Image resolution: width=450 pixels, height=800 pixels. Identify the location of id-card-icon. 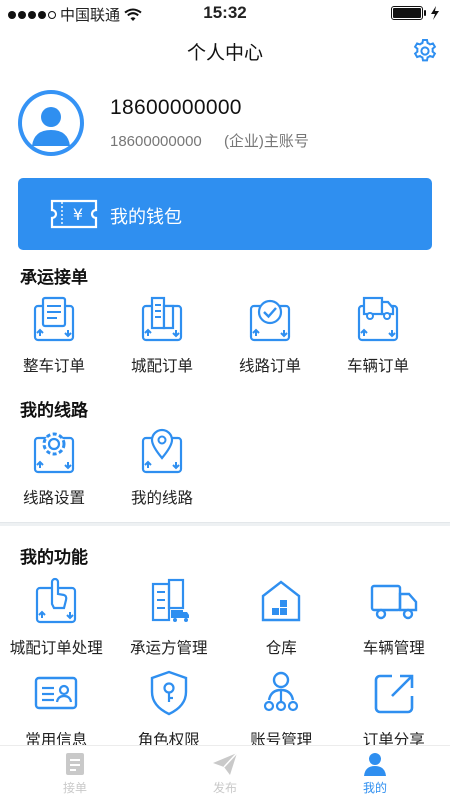
(56, 693).